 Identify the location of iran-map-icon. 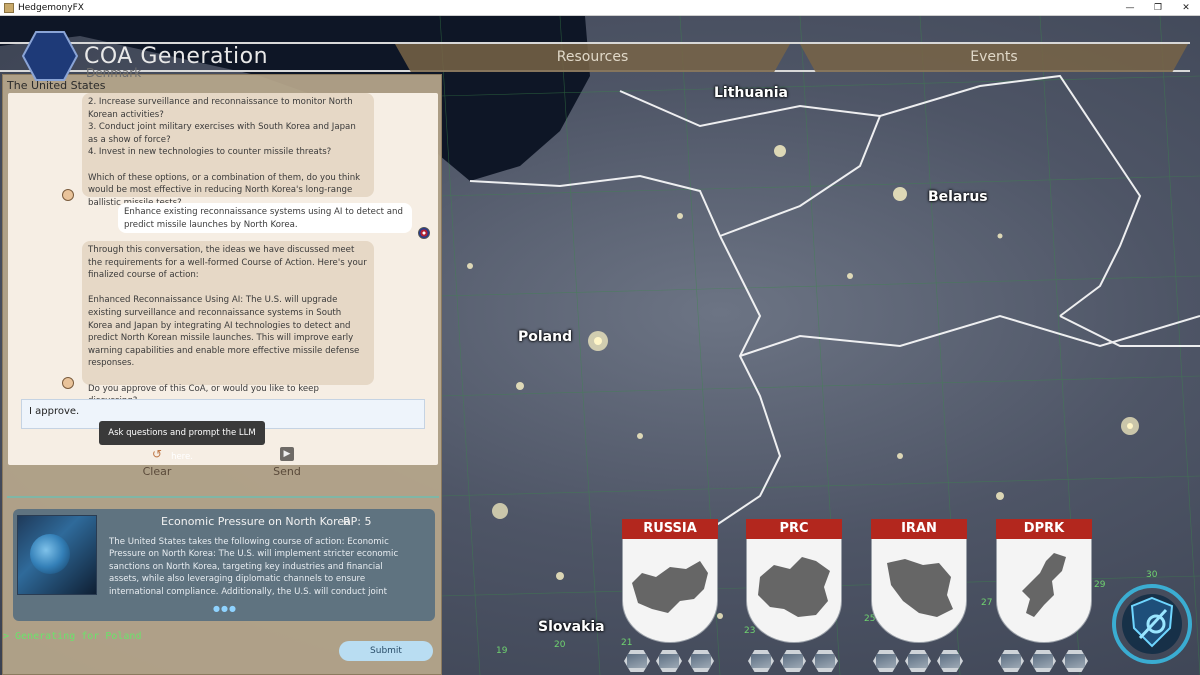
(920, 588).